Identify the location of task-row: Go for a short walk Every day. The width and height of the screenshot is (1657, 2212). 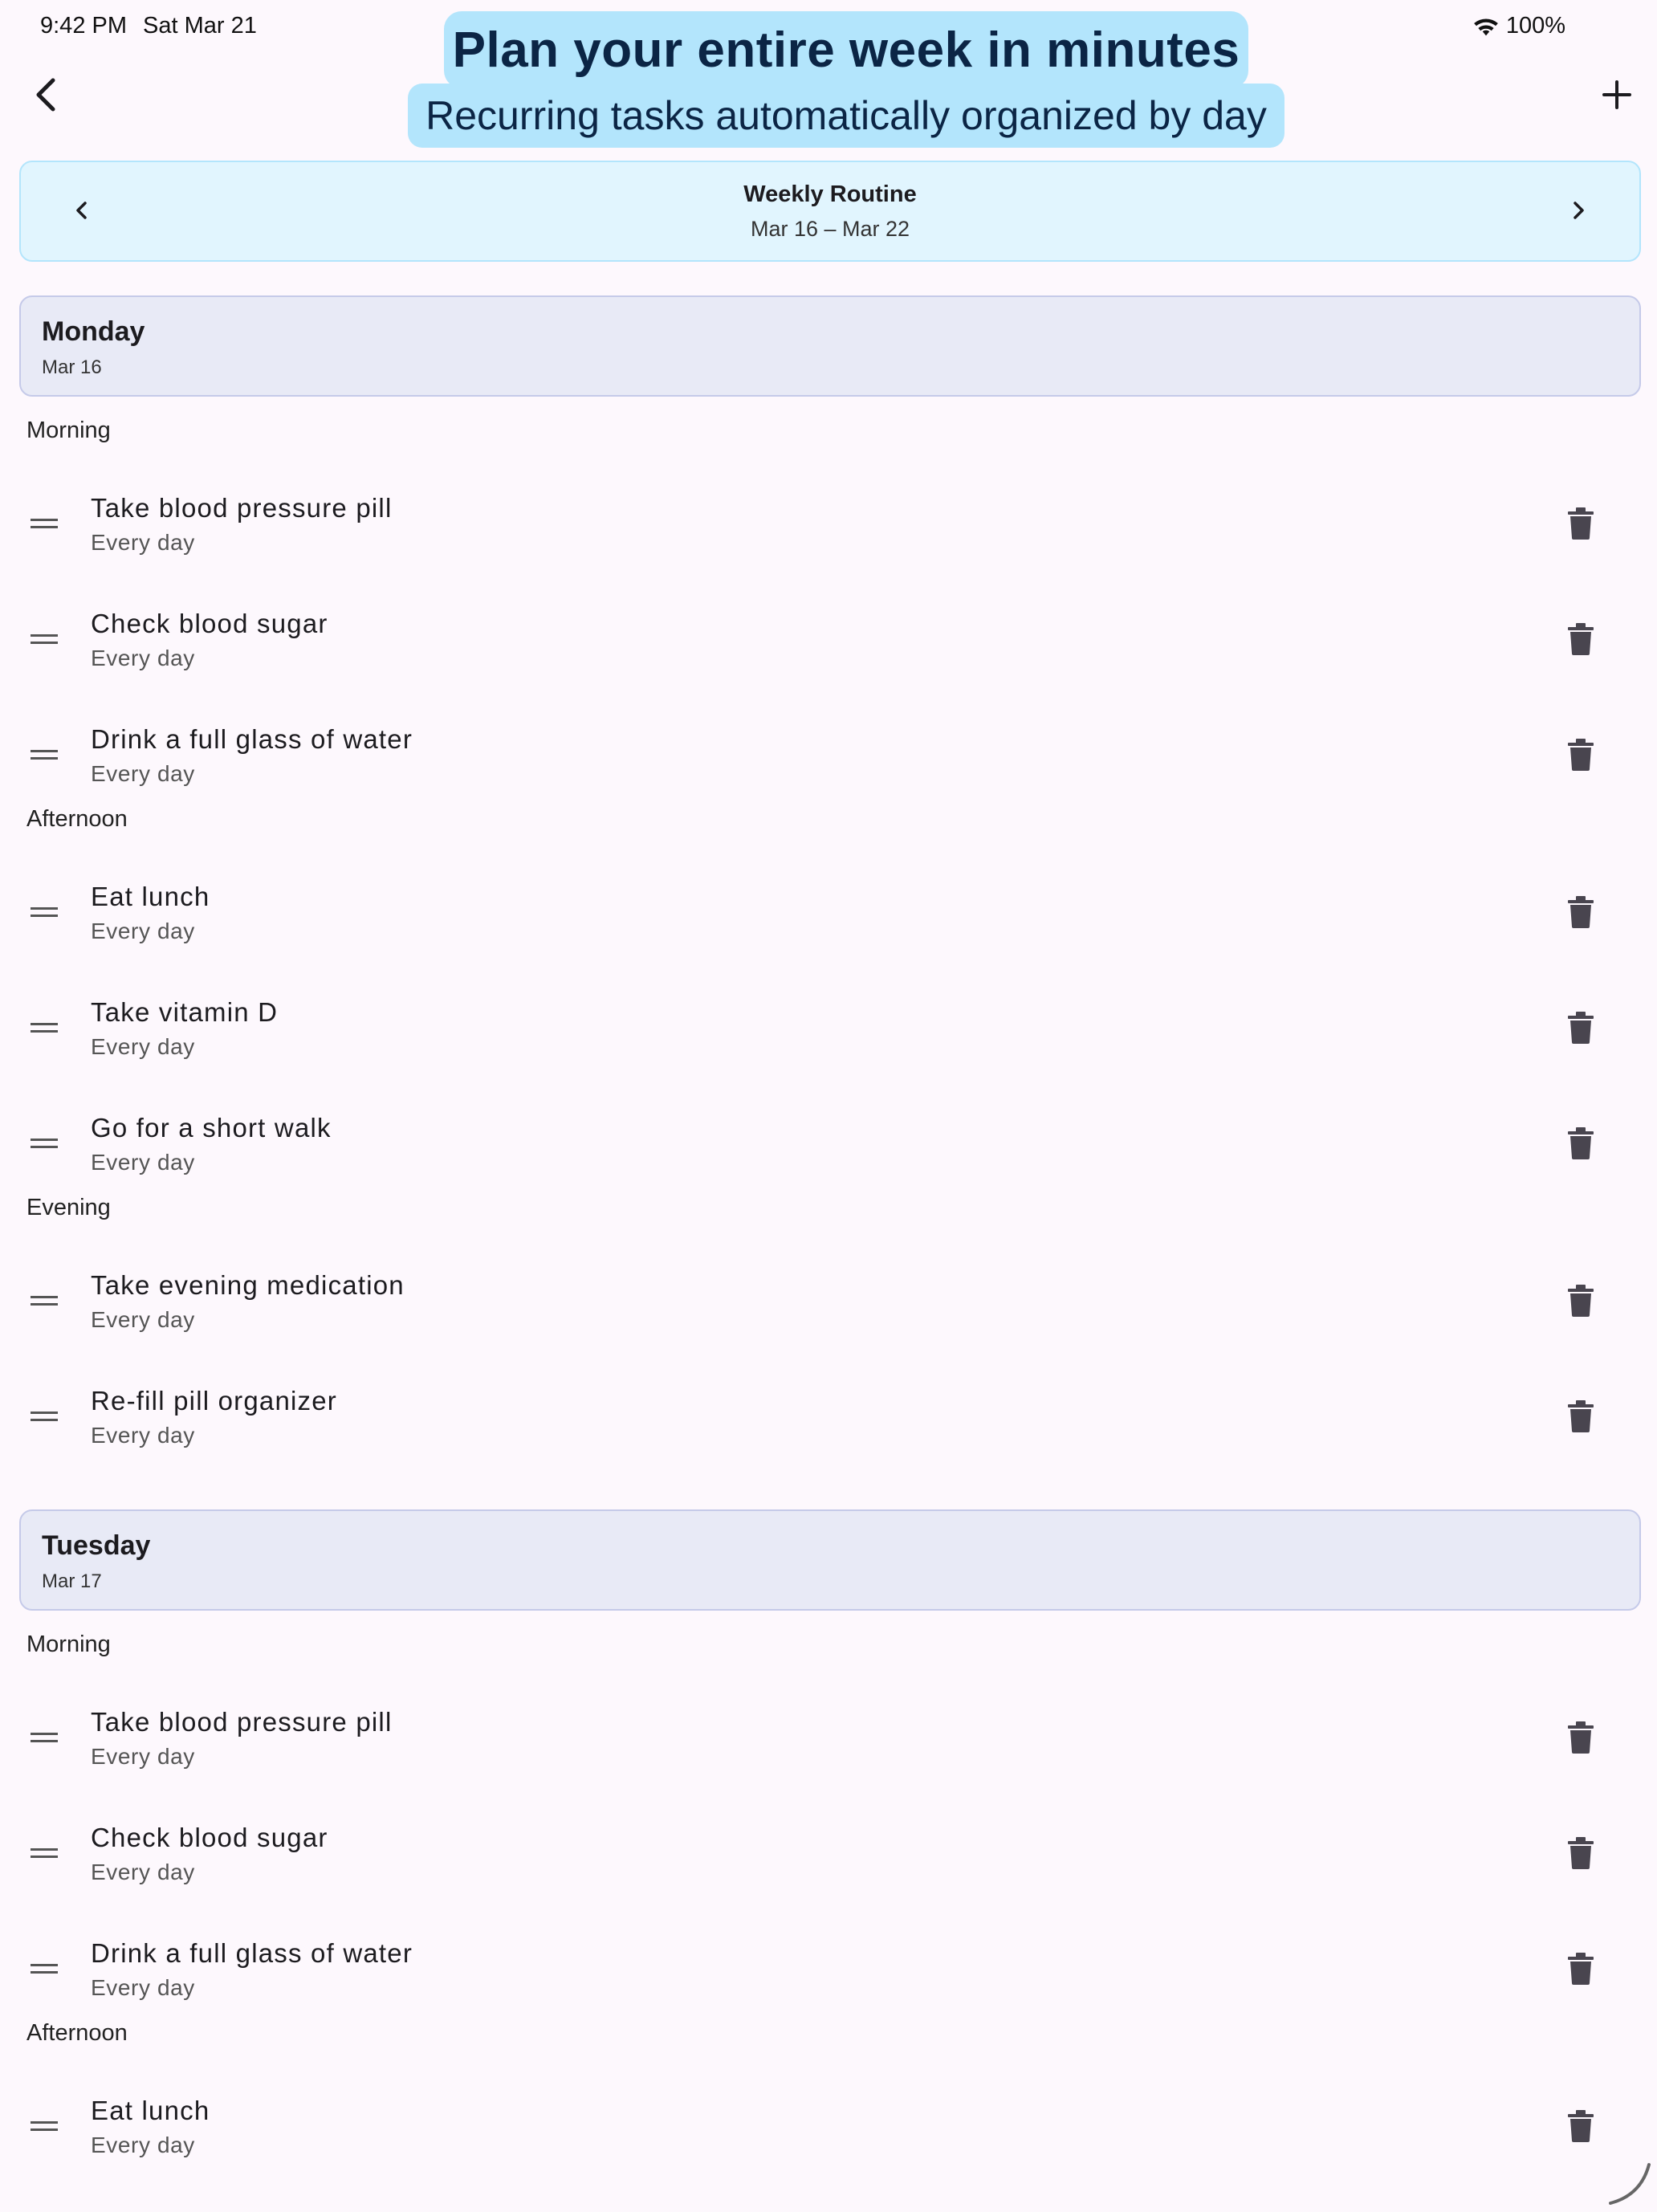
(828, 1150).